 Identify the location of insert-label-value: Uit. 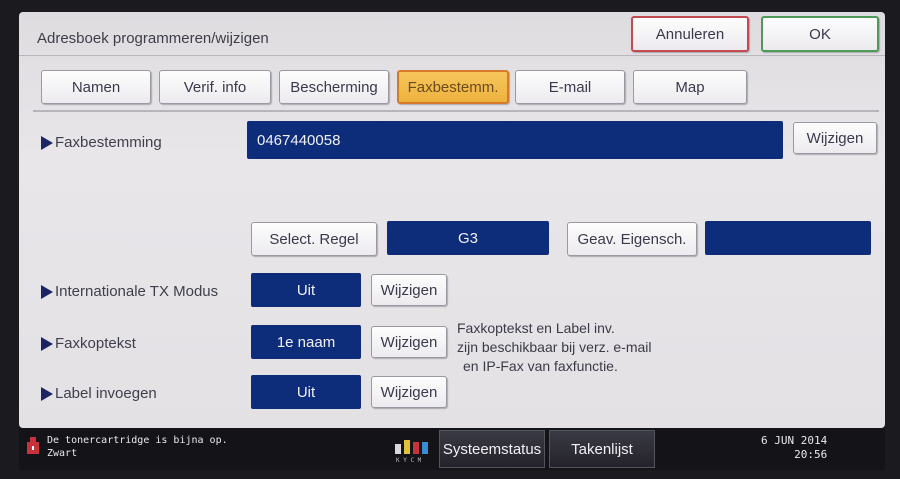
(306, 392).